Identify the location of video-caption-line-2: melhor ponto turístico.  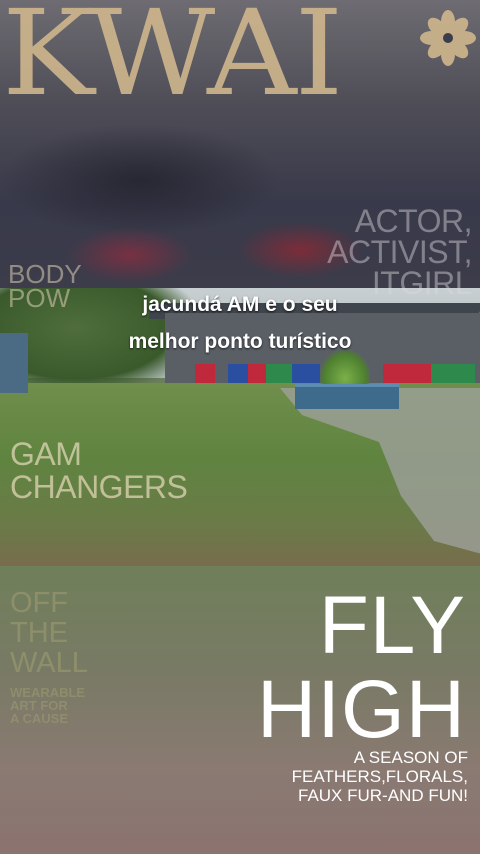
(240, 341).